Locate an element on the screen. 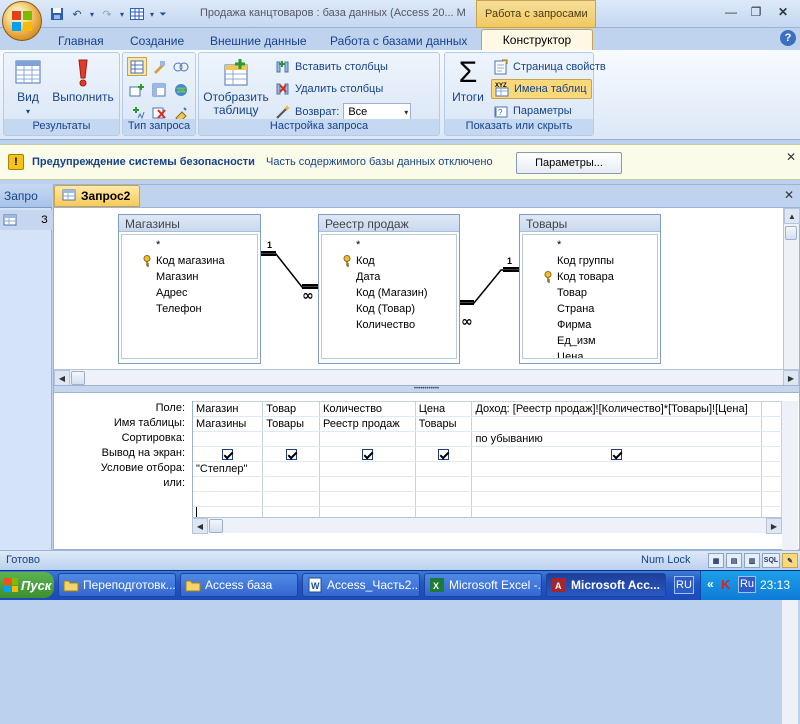 This screenshot has width=800, height=724. select-query-icon is located at coordinates (137, 66).